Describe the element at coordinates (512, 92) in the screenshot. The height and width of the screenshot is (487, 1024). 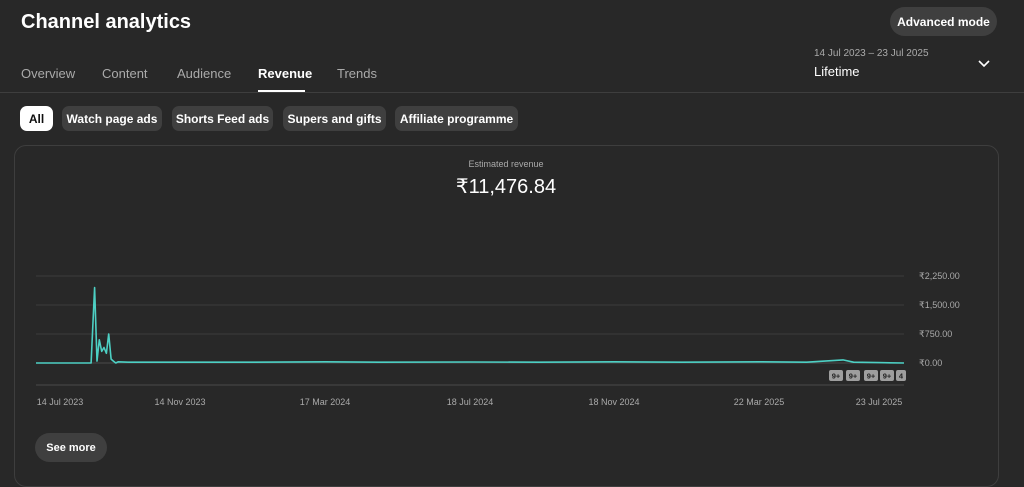
I see `header-divider` at that location.